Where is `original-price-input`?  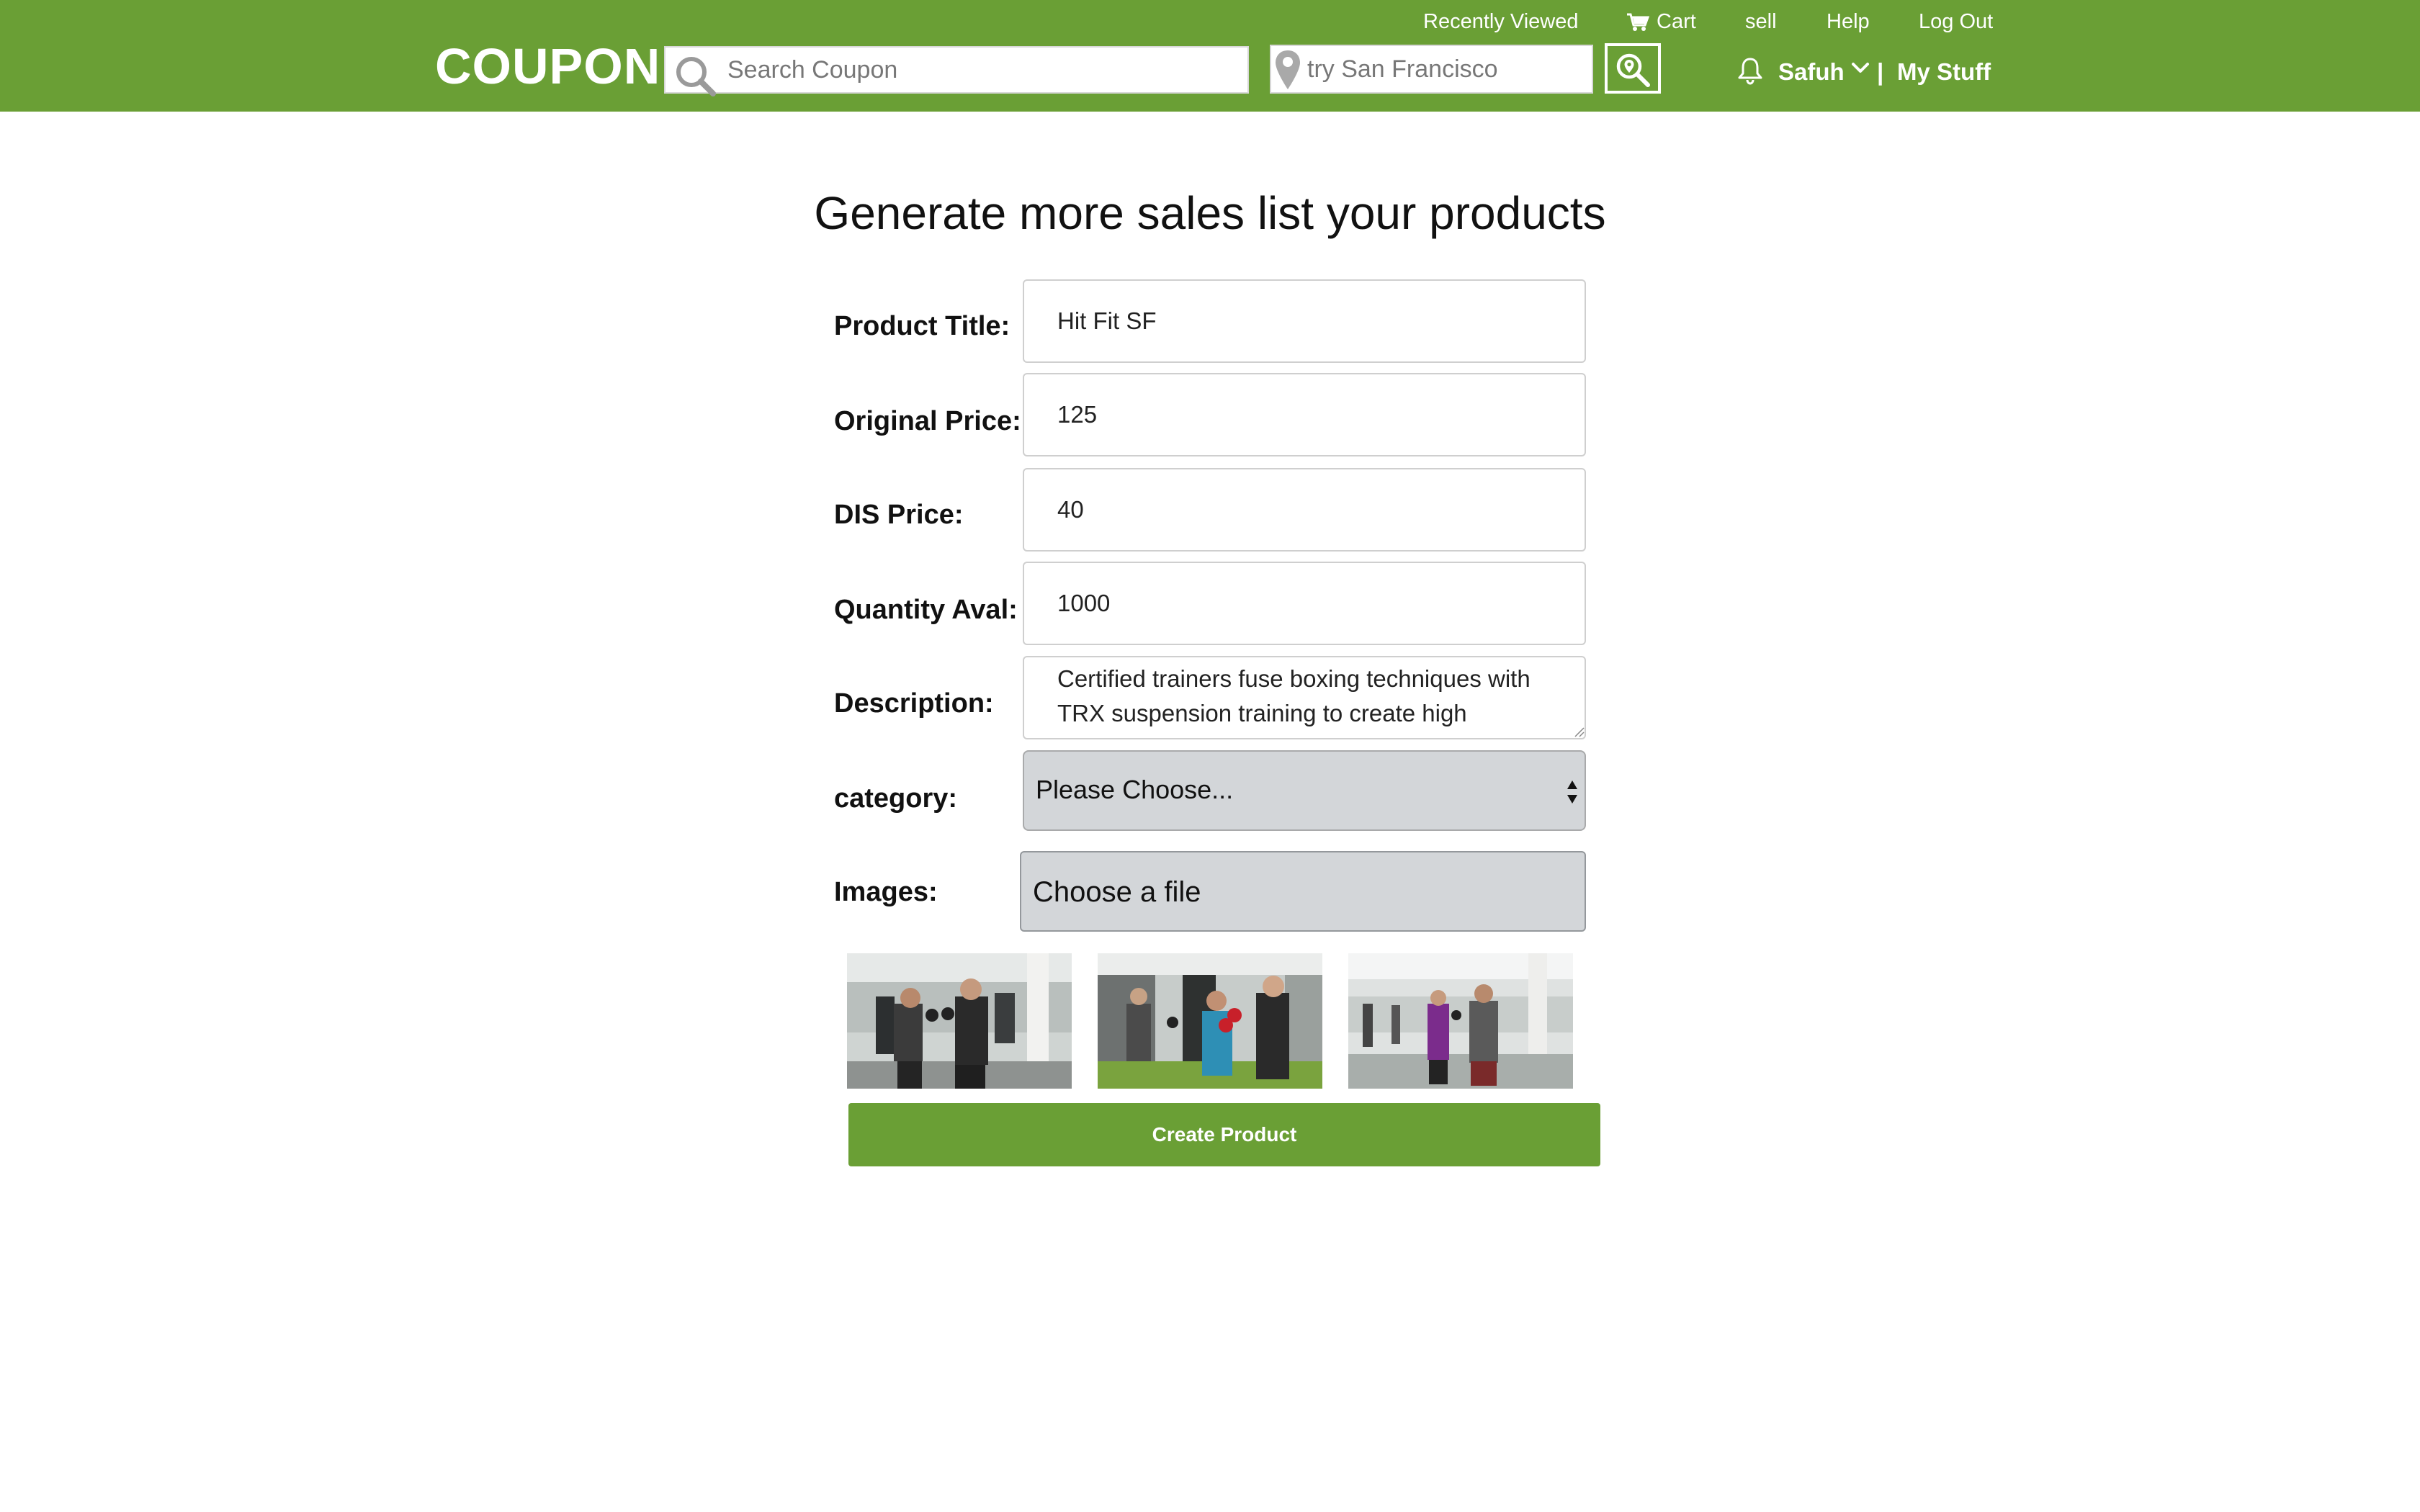 original-price-input is located at coordinates (1304, 414).